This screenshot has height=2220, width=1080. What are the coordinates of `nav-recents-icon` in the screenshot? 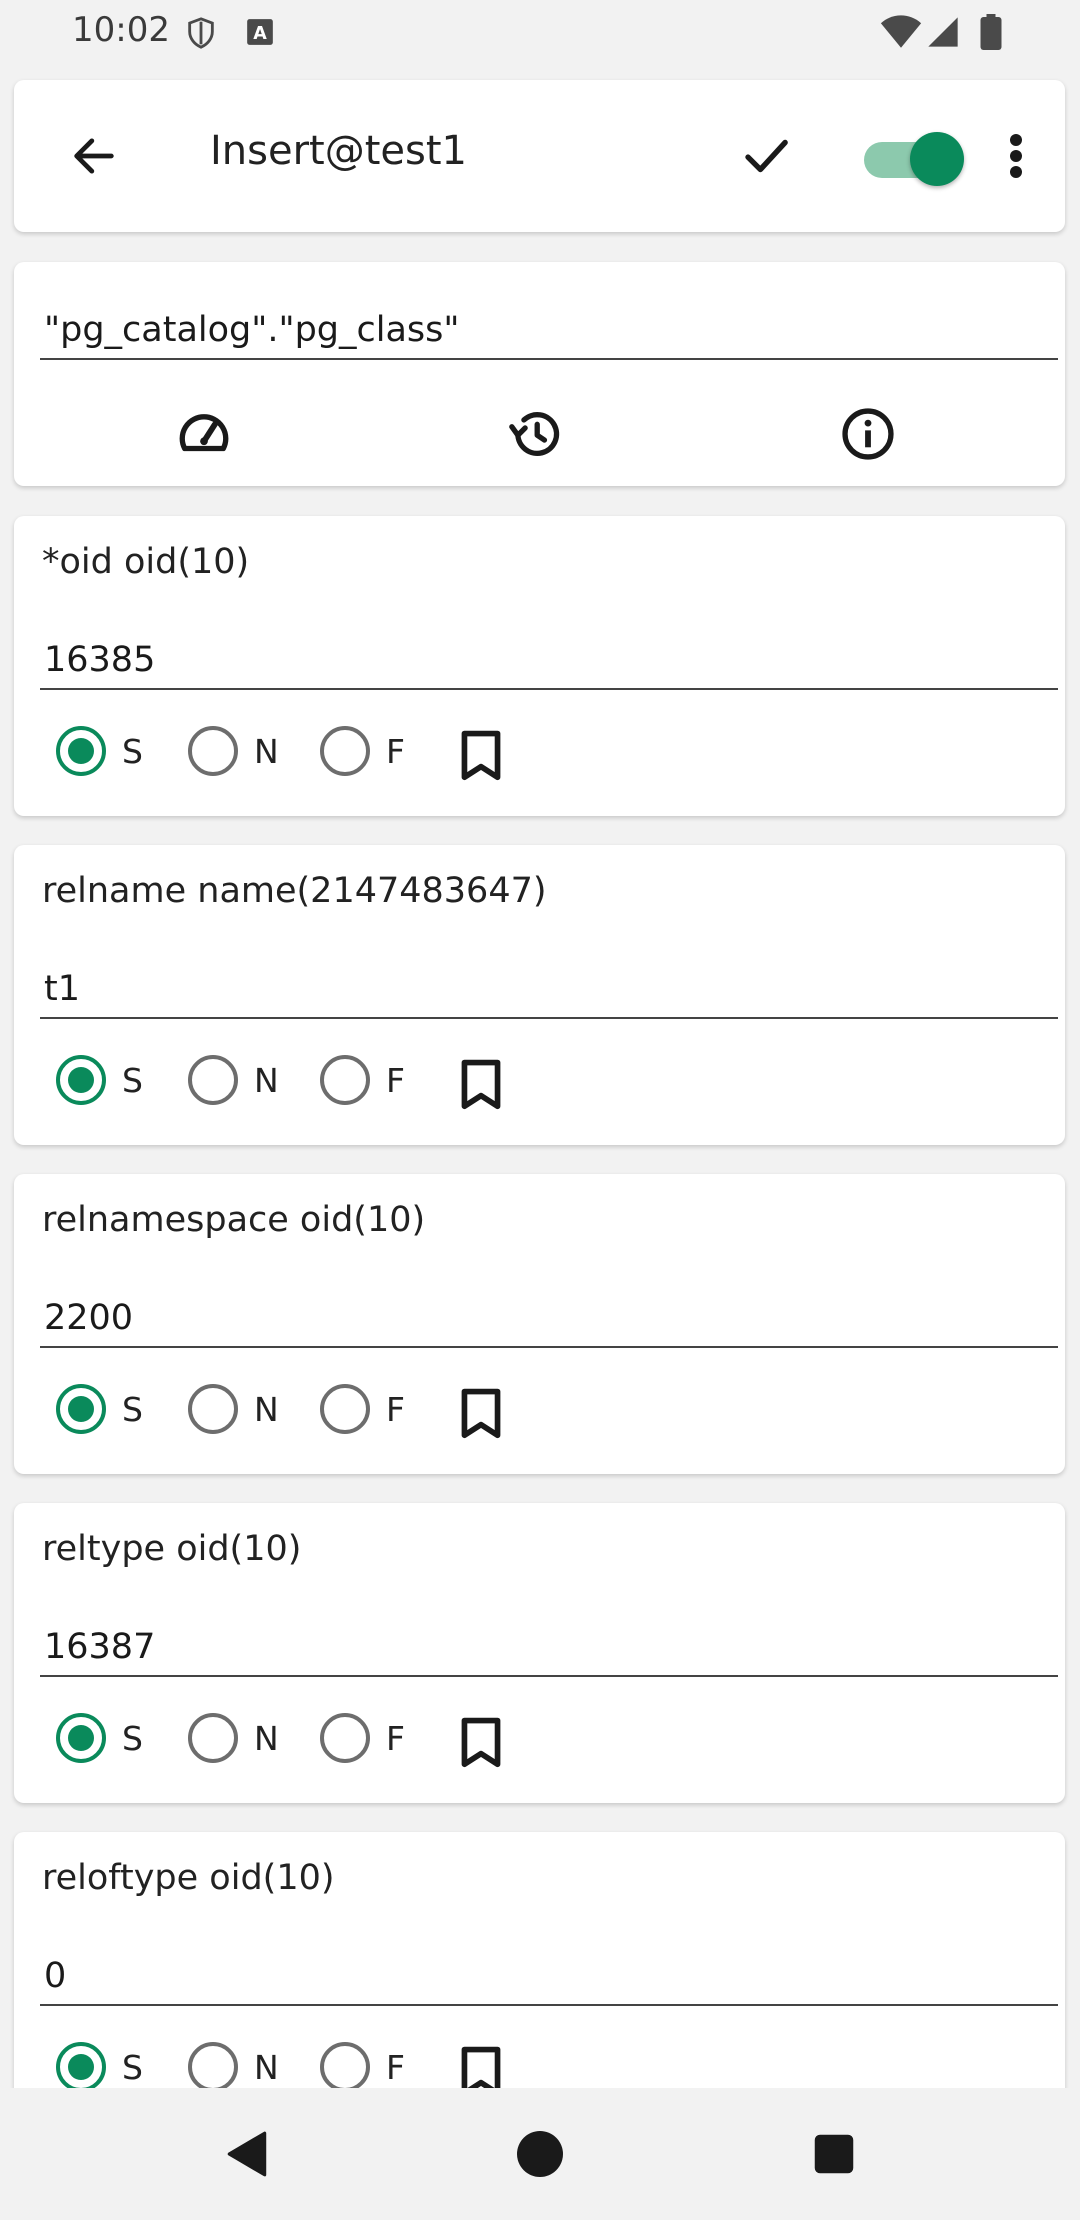 It's located at (834, 2154).